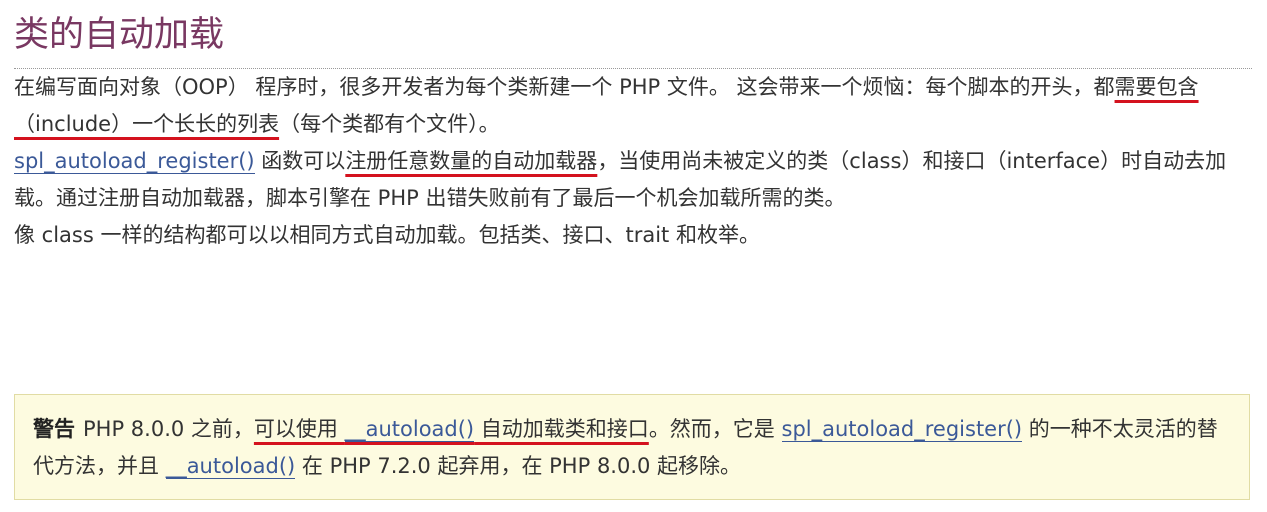 The image size is (1267, 512). I want to click on spl-autoload-register-link: spl_autoload_register(), so click(134, 161).